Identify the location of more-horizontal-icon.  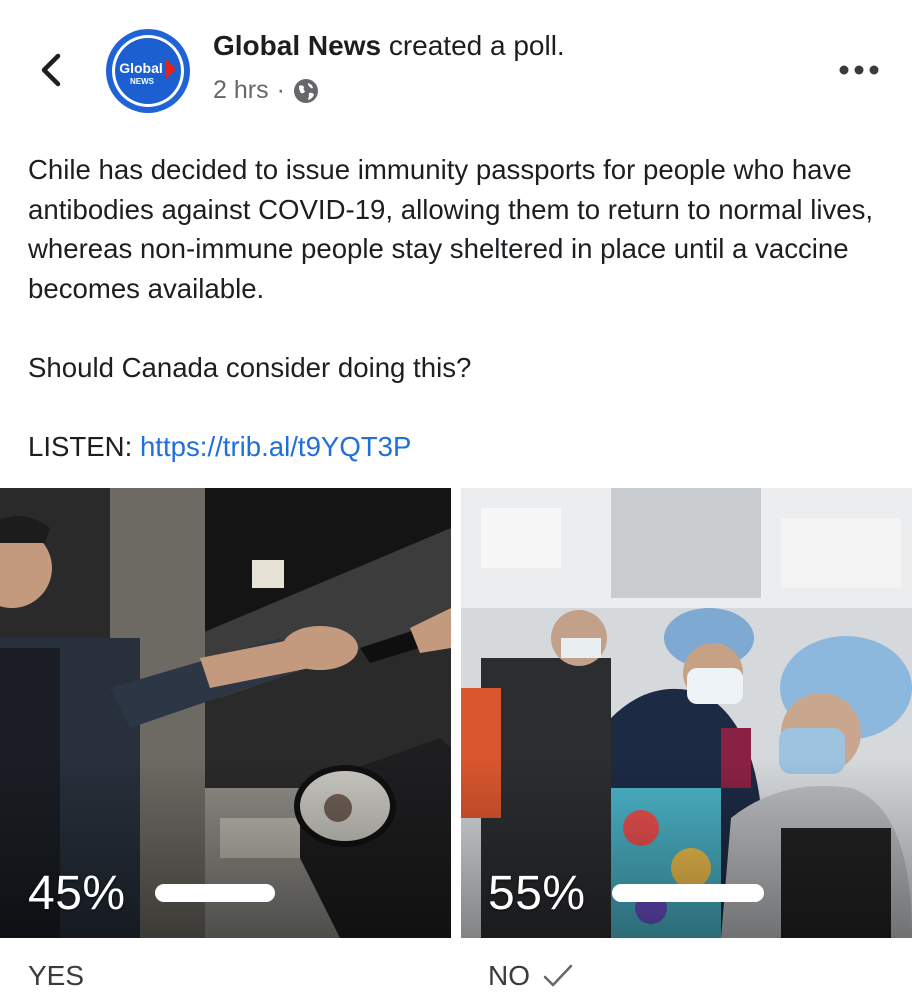
(859, 70).